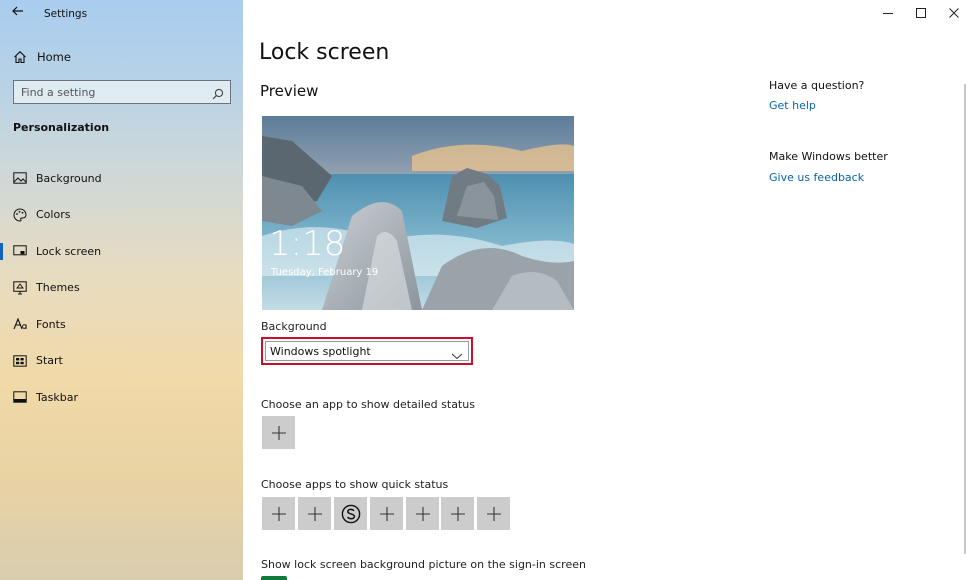 This screenshot has width=970, height=580. Describe the element at coordinates (218, 92) in the screenshot. I see `search-icon` at that location.